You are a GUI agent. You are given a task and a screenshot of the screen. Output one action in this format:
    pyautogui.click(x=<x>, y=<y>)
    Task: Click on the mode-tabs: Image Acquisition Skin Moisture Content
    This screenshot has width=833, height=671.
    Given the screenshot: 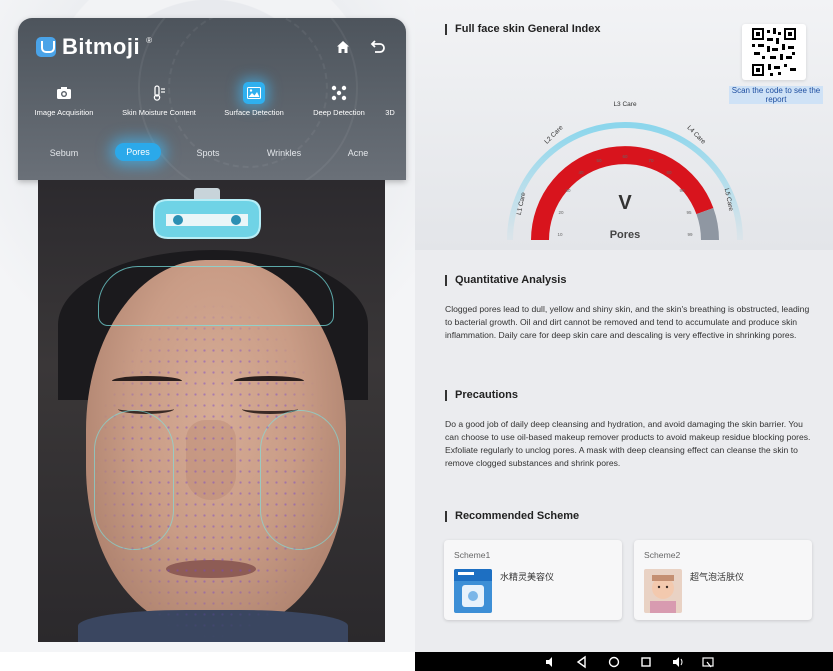 What is the action you would take?
    pyautogui.click(x=207, y=106)
    